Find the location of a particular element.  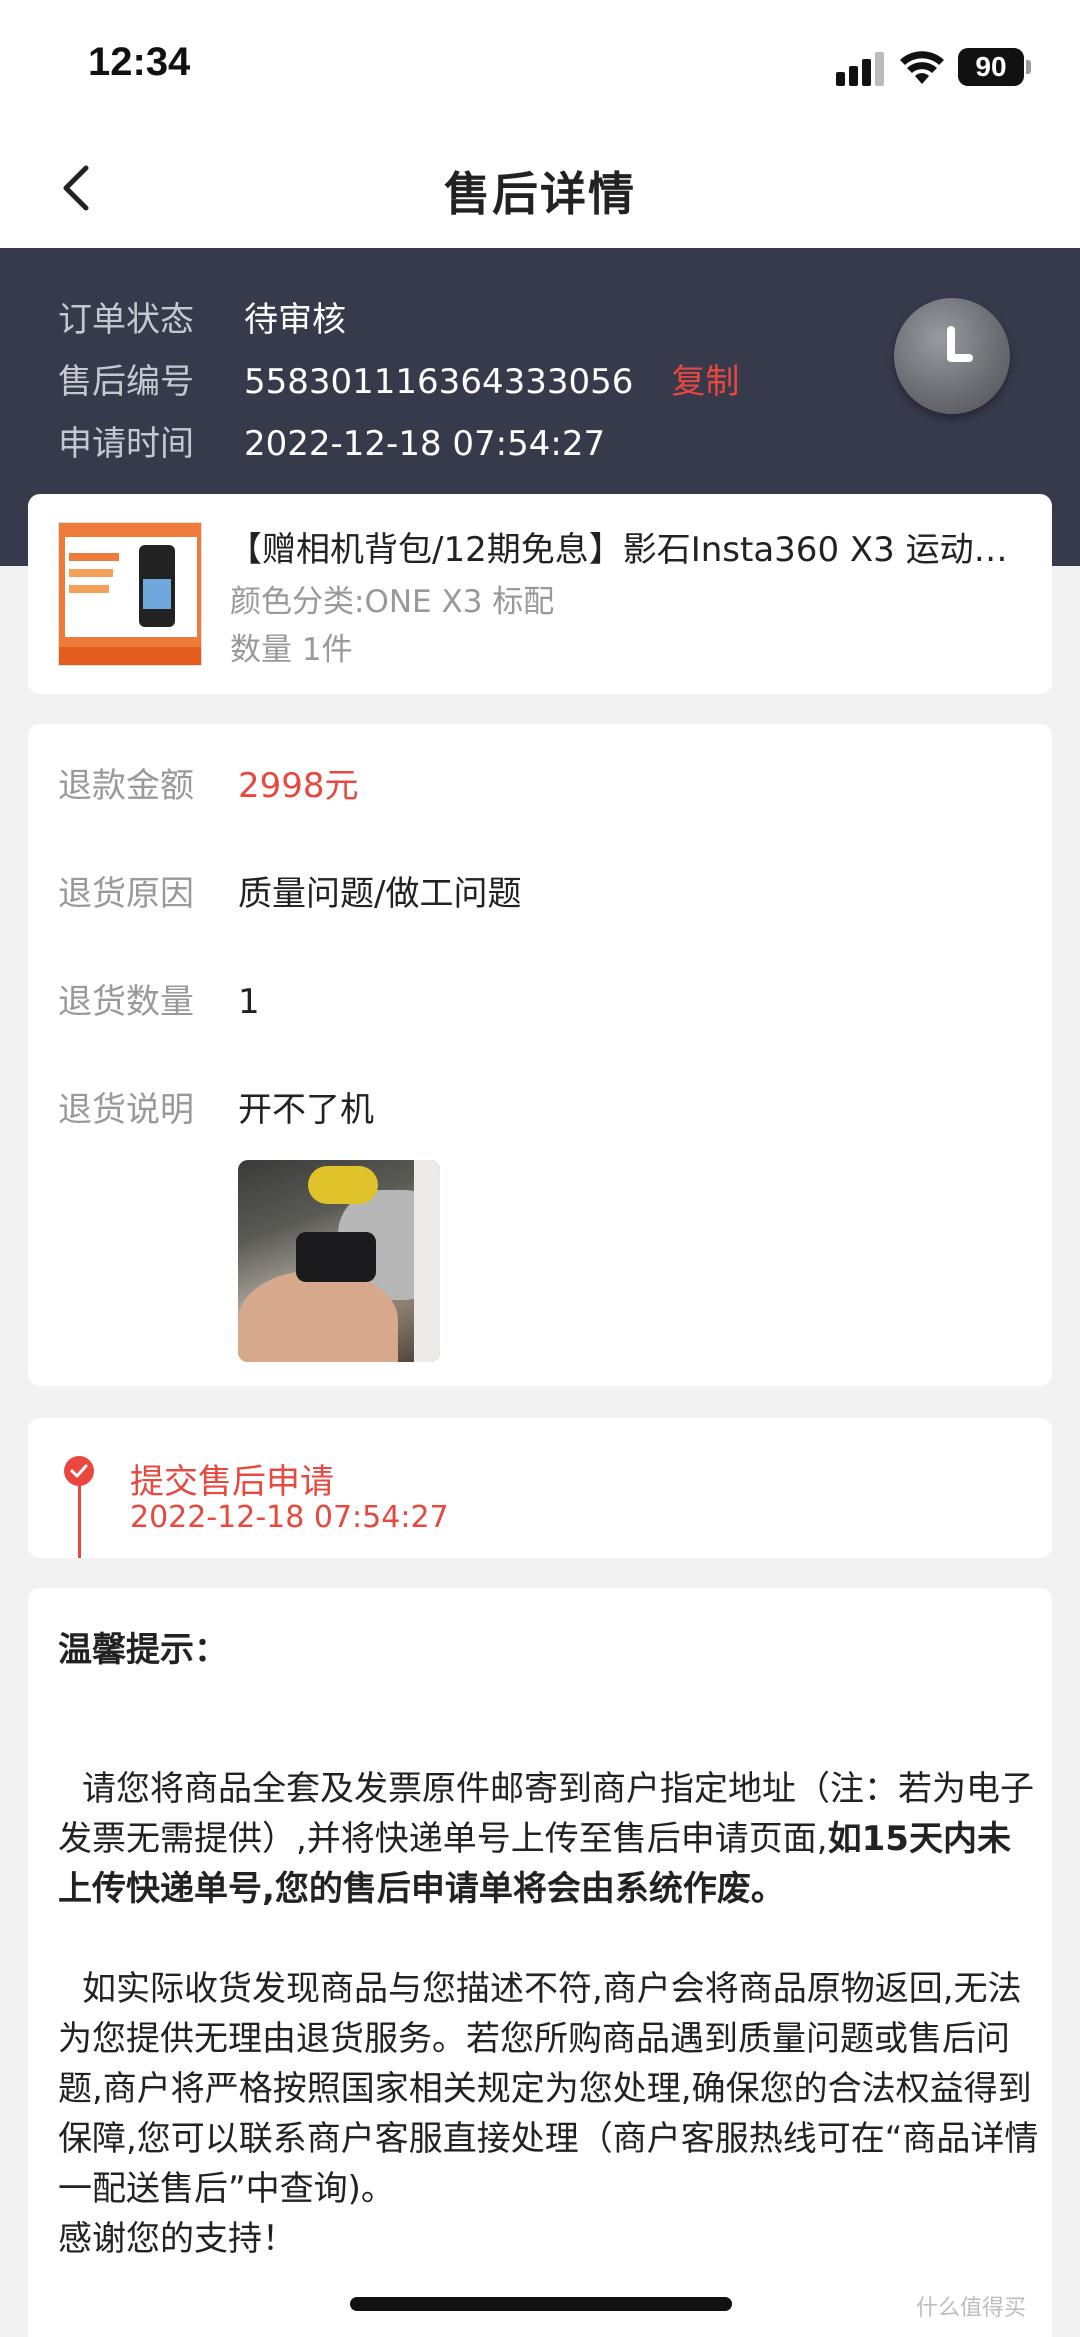

return-count-value: 1 is located at coordinates (249, 1002).